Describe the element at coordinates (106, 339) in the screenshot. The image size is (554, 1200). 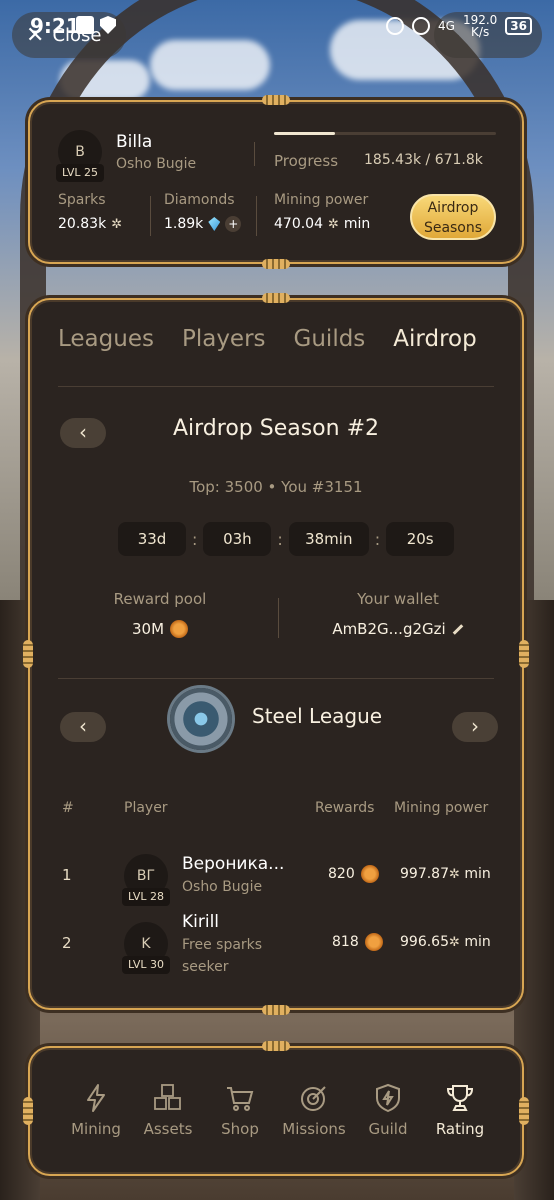
I see `tab-leagues: Leagues` at that location.